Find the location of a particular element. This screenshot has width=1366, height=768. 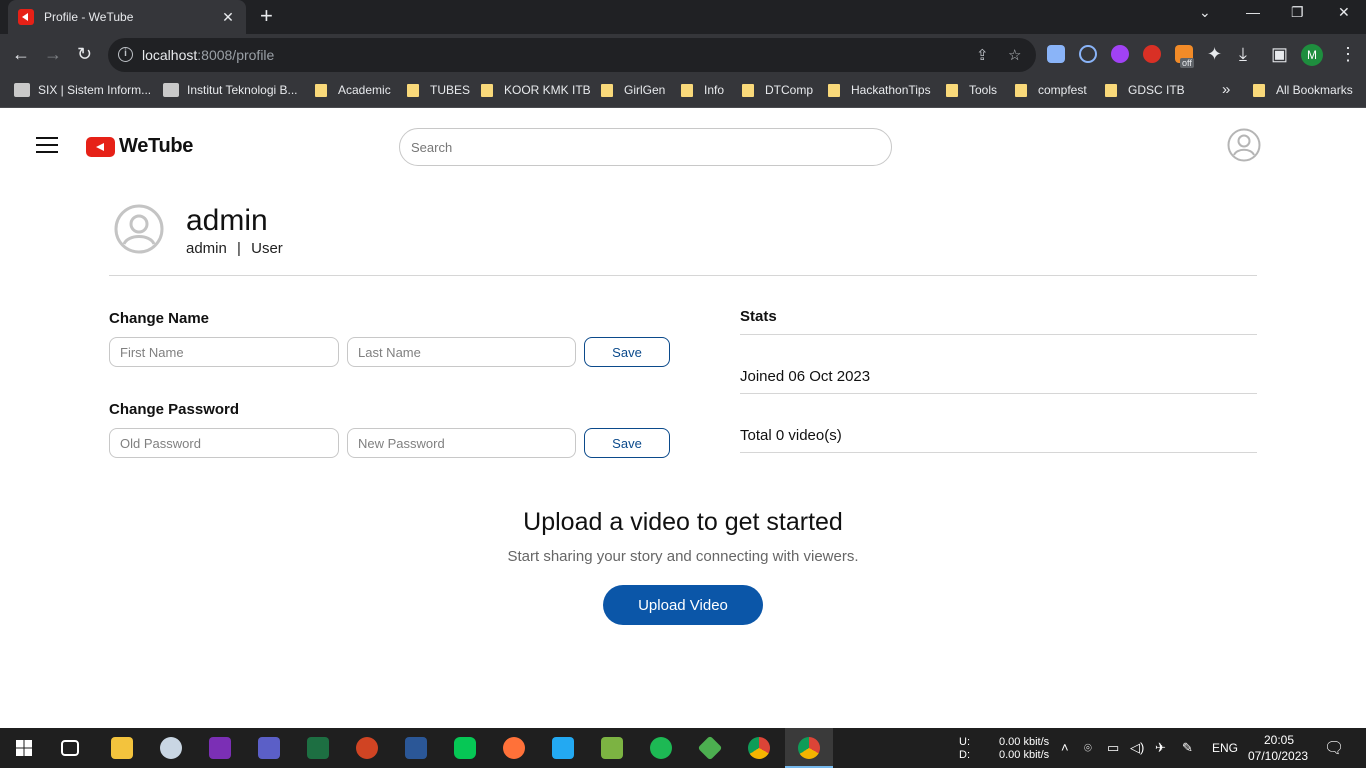

volume-icon: ◁) is located at coordinates (1137, 748).